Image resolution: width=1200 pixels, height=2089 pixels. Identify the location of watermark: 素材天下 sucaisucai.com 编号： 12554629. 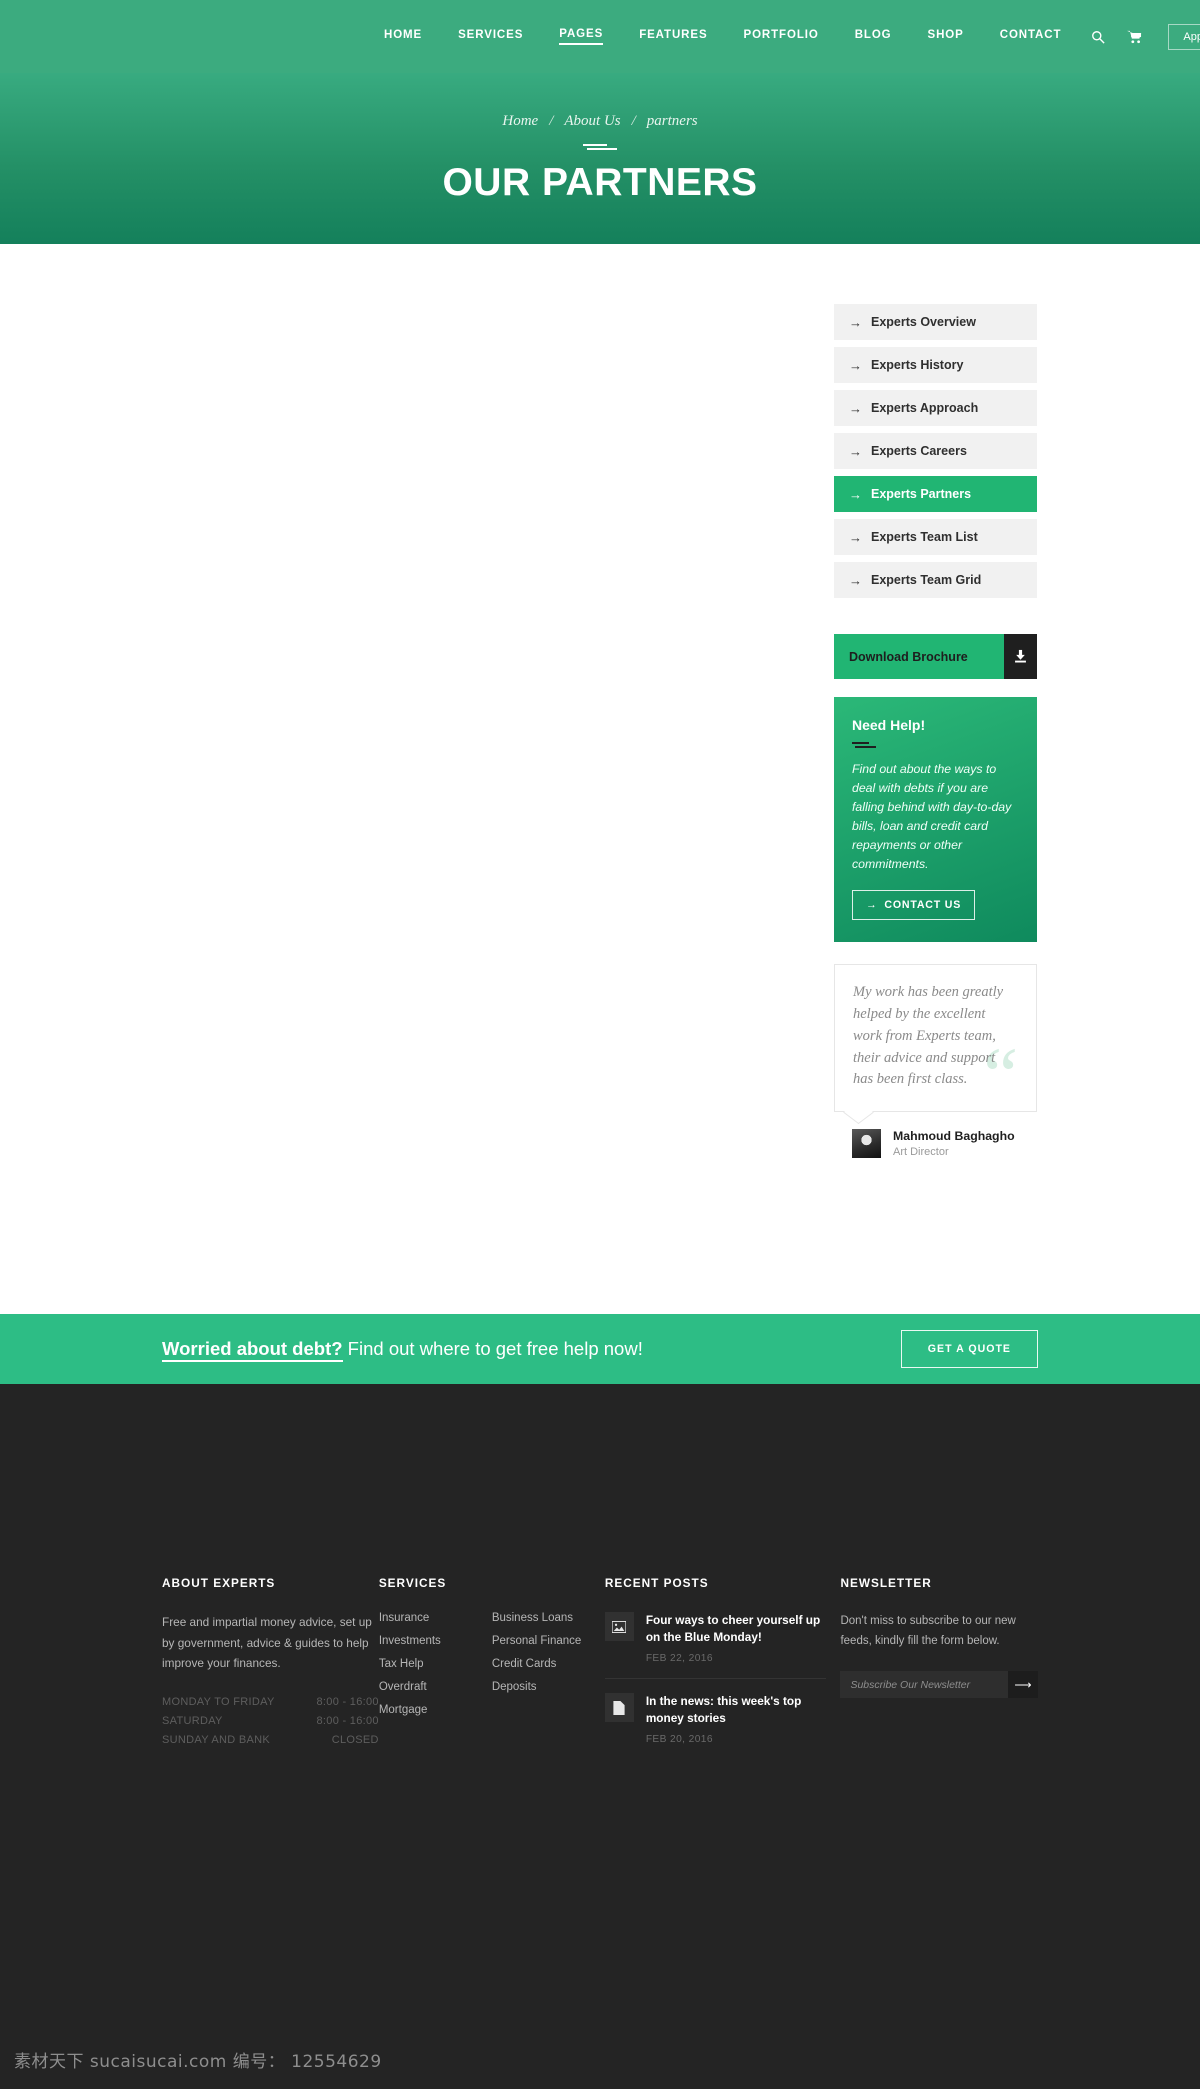
(198, 2062).